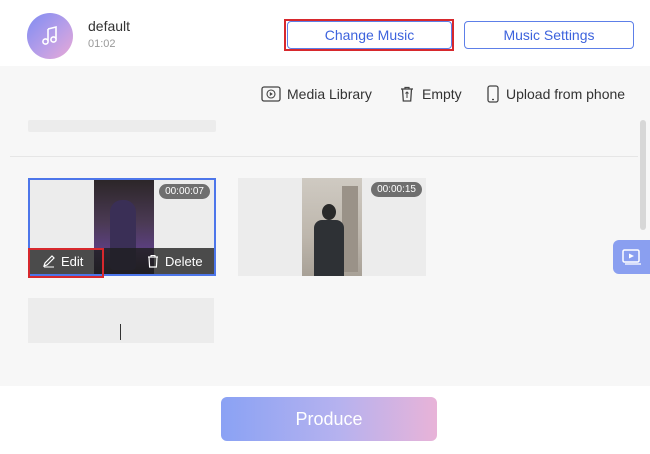  I want to click on music-settings-button: Music Settings, so click(549, 35).